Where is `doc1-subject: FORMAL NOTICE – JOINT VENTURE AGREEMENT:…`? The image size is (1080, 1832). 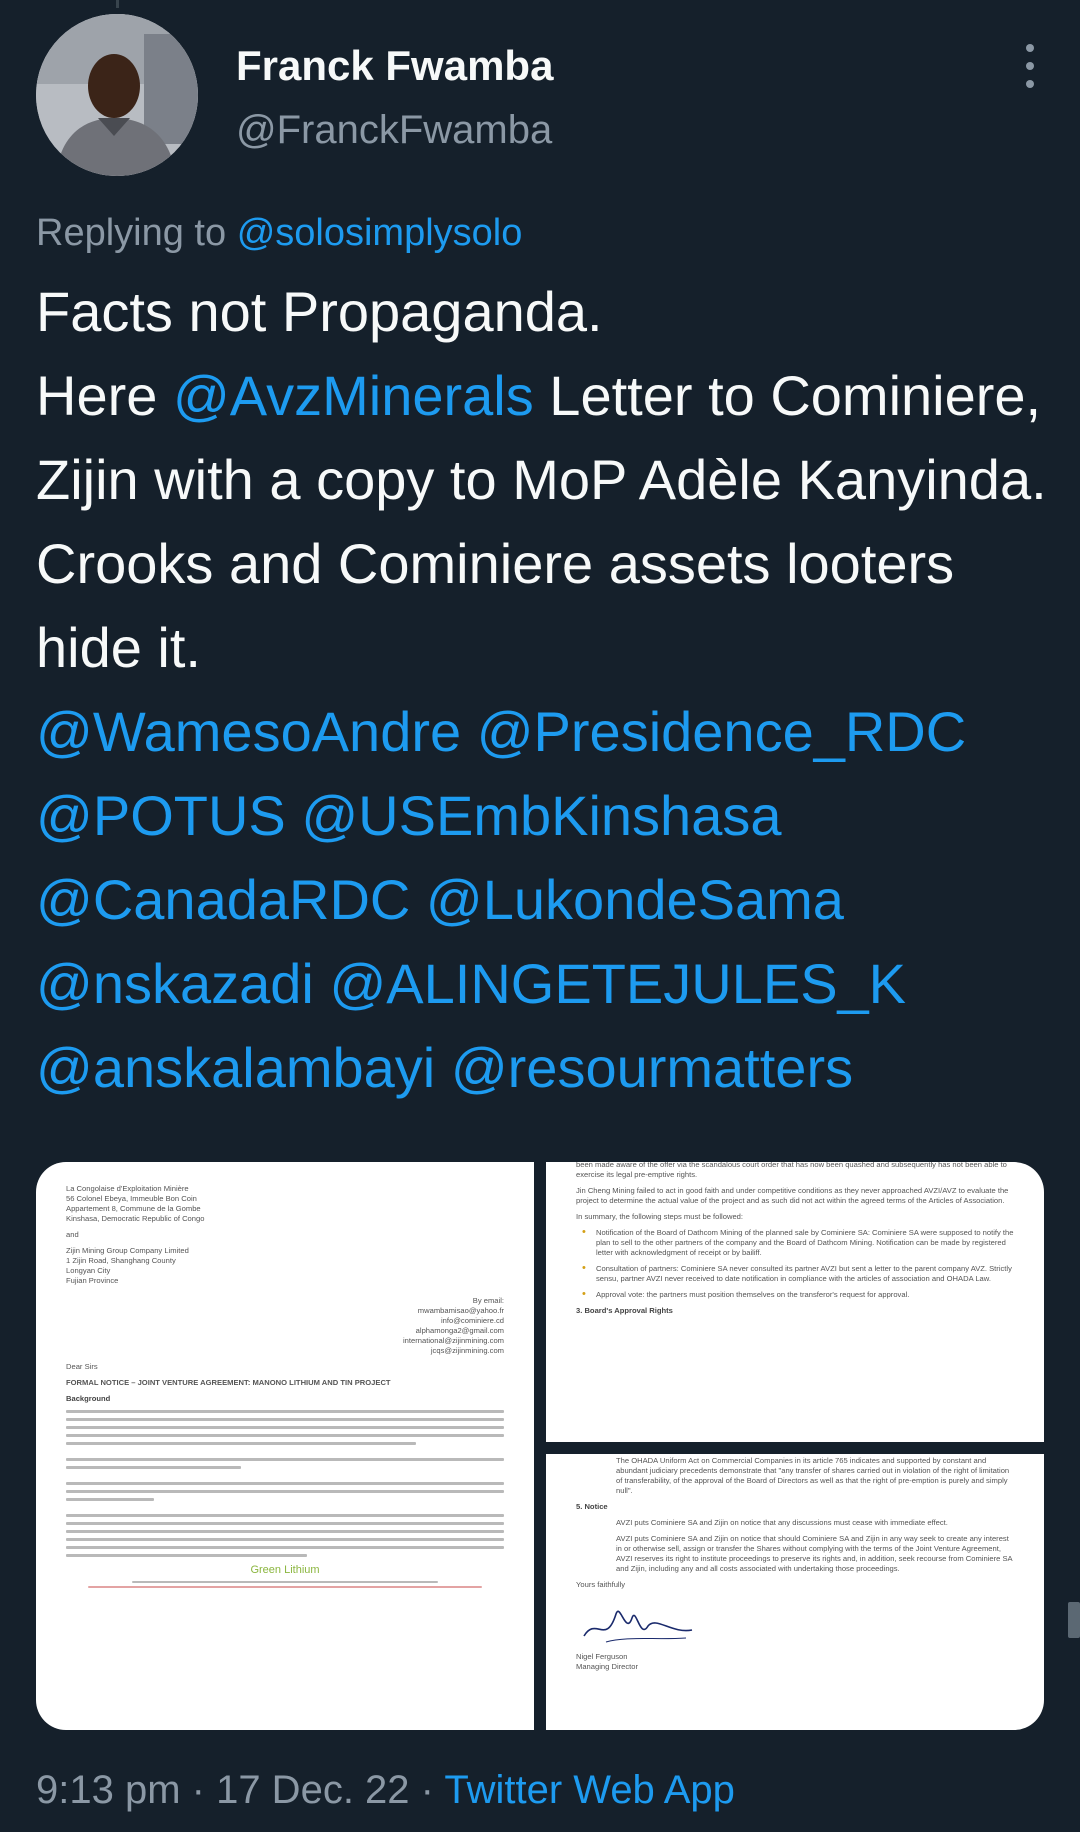
doc1-subject: FORMAL NOTICE – JOINT VENTURE AGREEMENT:… is located at coordinates (228, 1382).